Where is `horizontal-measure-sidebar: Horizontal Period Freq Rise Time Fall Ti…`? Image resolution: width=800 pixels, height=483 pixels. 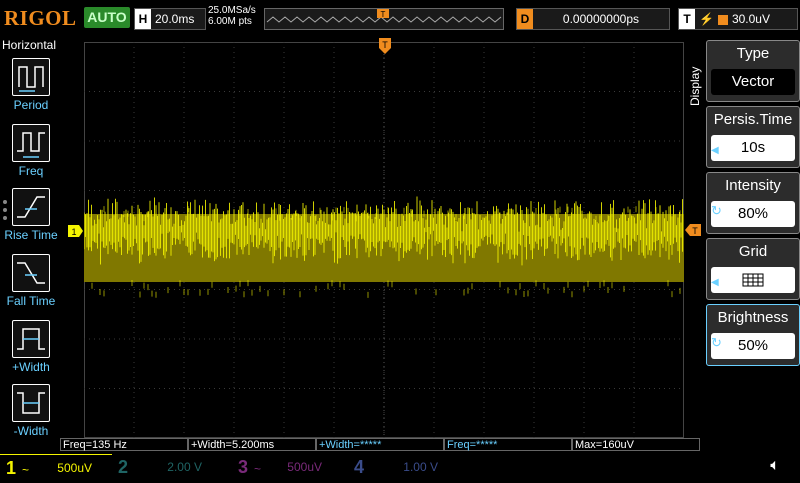
horizontal-measure-sidebar: Horizontal Period Freq Rise Time Fall Ti… is located at coordinates (30, 246).